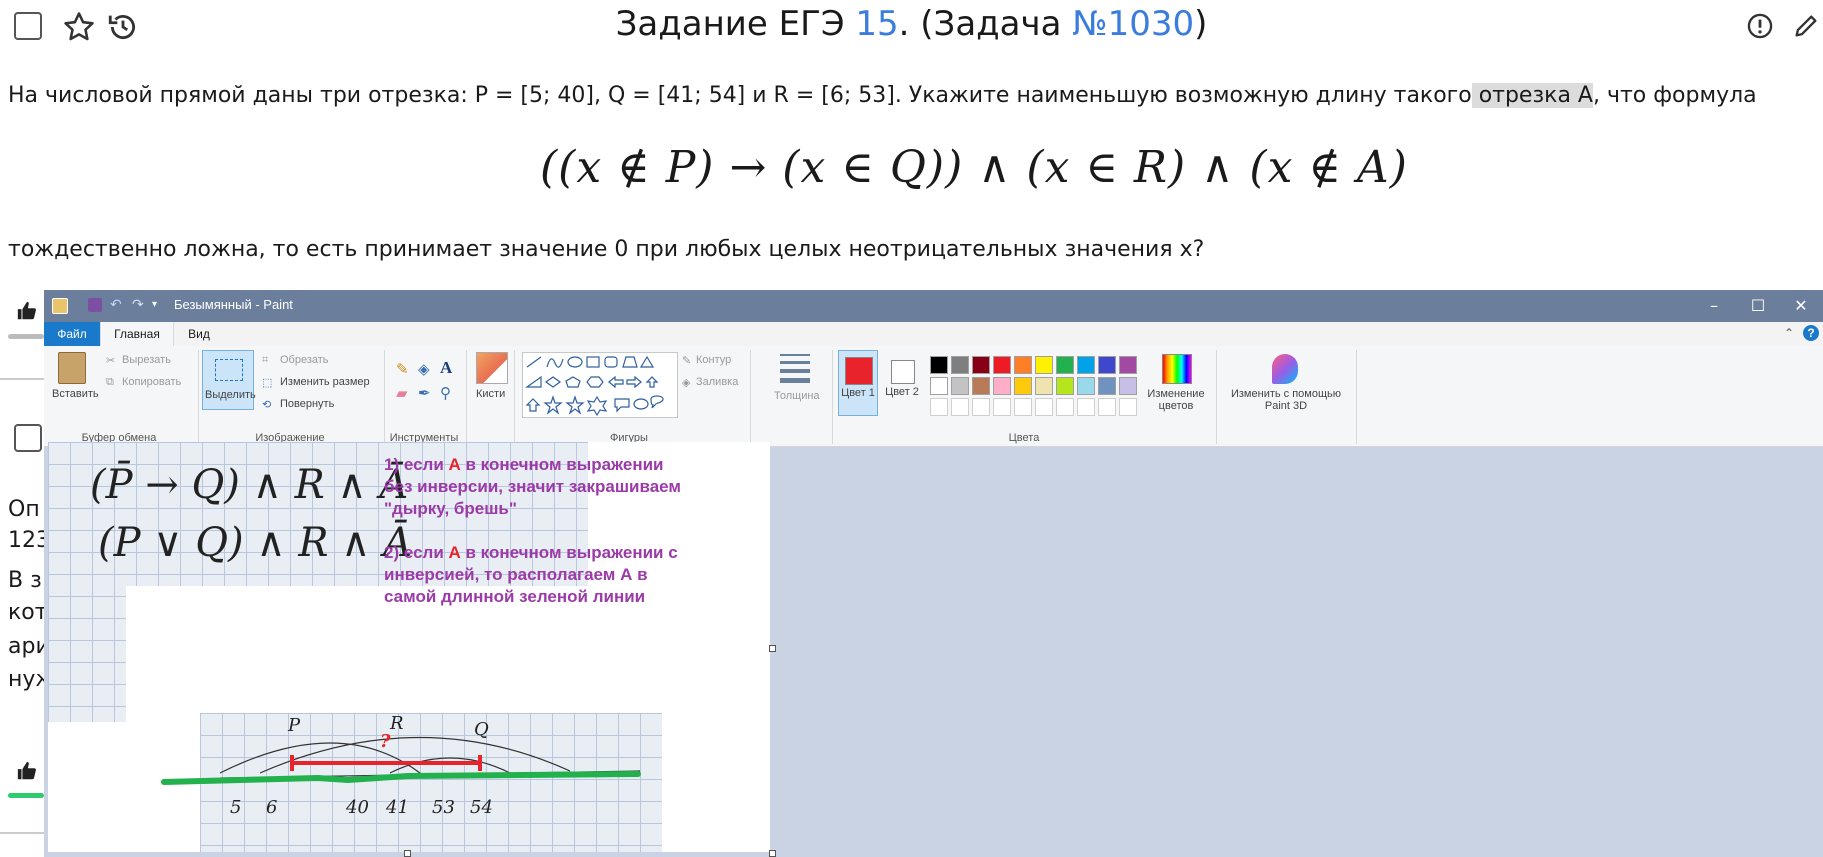 Image resolution: width=1823 pixels, height=857 pixels. What do you see at coordinates (795, 368) in the screenshot?
I see `size-icon` at bounding box center [795, 368].